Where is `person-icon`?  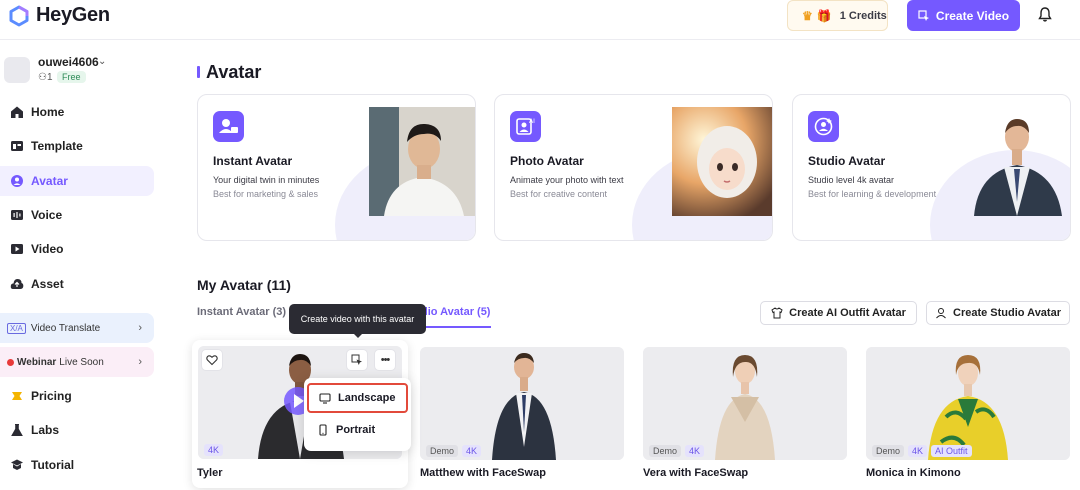 person-icon is located at coordinates (941, 313).